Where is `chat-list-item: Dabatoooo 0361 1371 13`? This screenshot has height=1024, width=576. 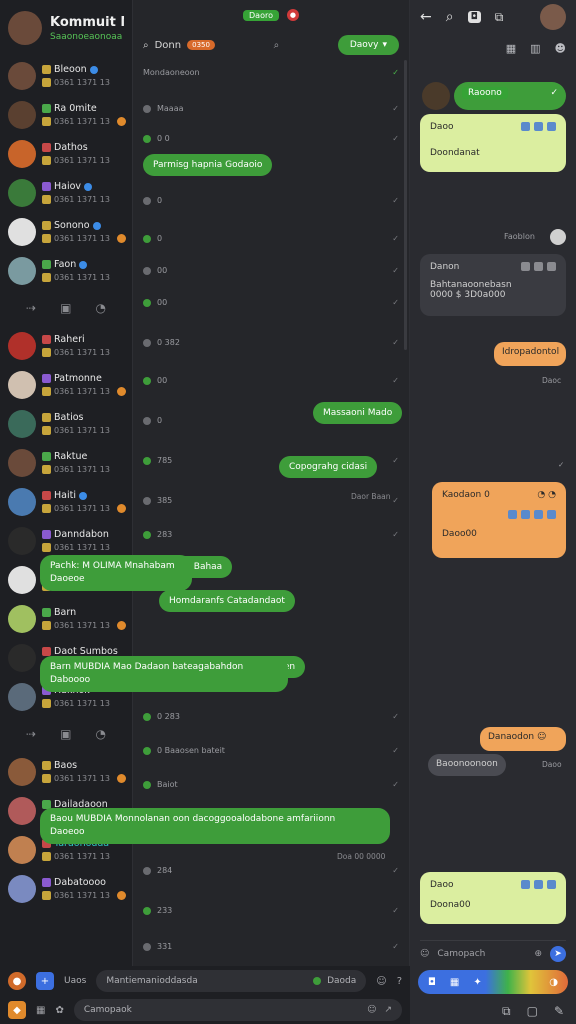
chat-list-item: Dabatoooo 0361 1371 13 is located at coordinates (66, 888).